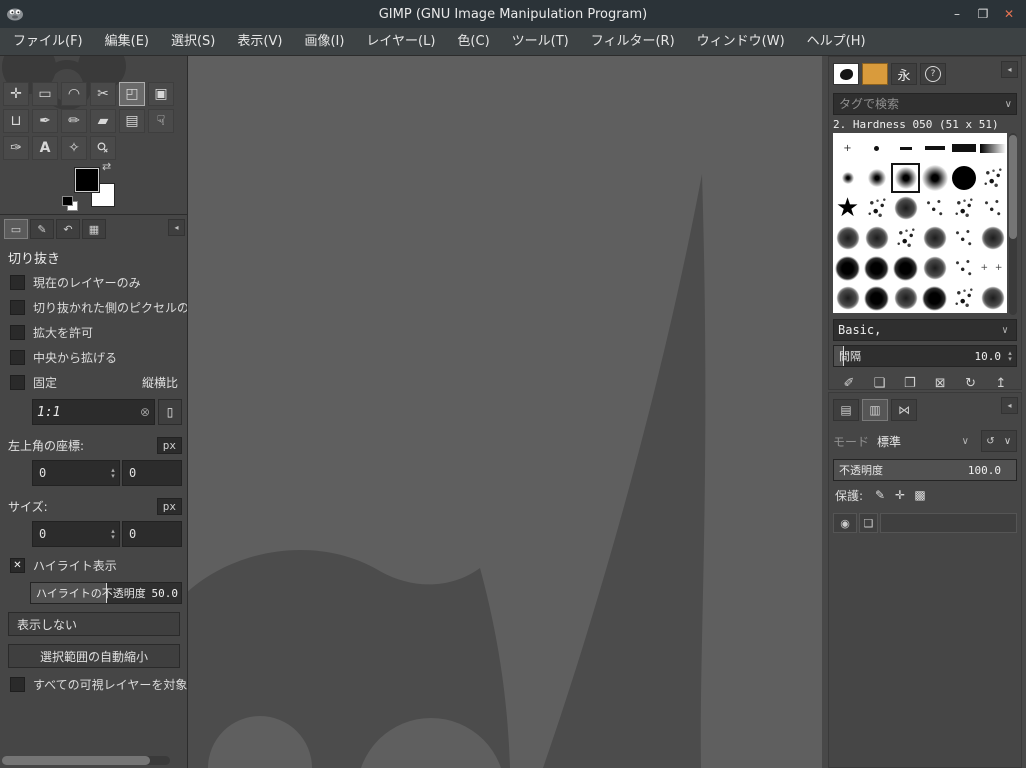  What do you see at coordinates (868, 523) in the screenshot?
I see `layer-thumbnail-icon: ❑` at bounding box center [868, 523].